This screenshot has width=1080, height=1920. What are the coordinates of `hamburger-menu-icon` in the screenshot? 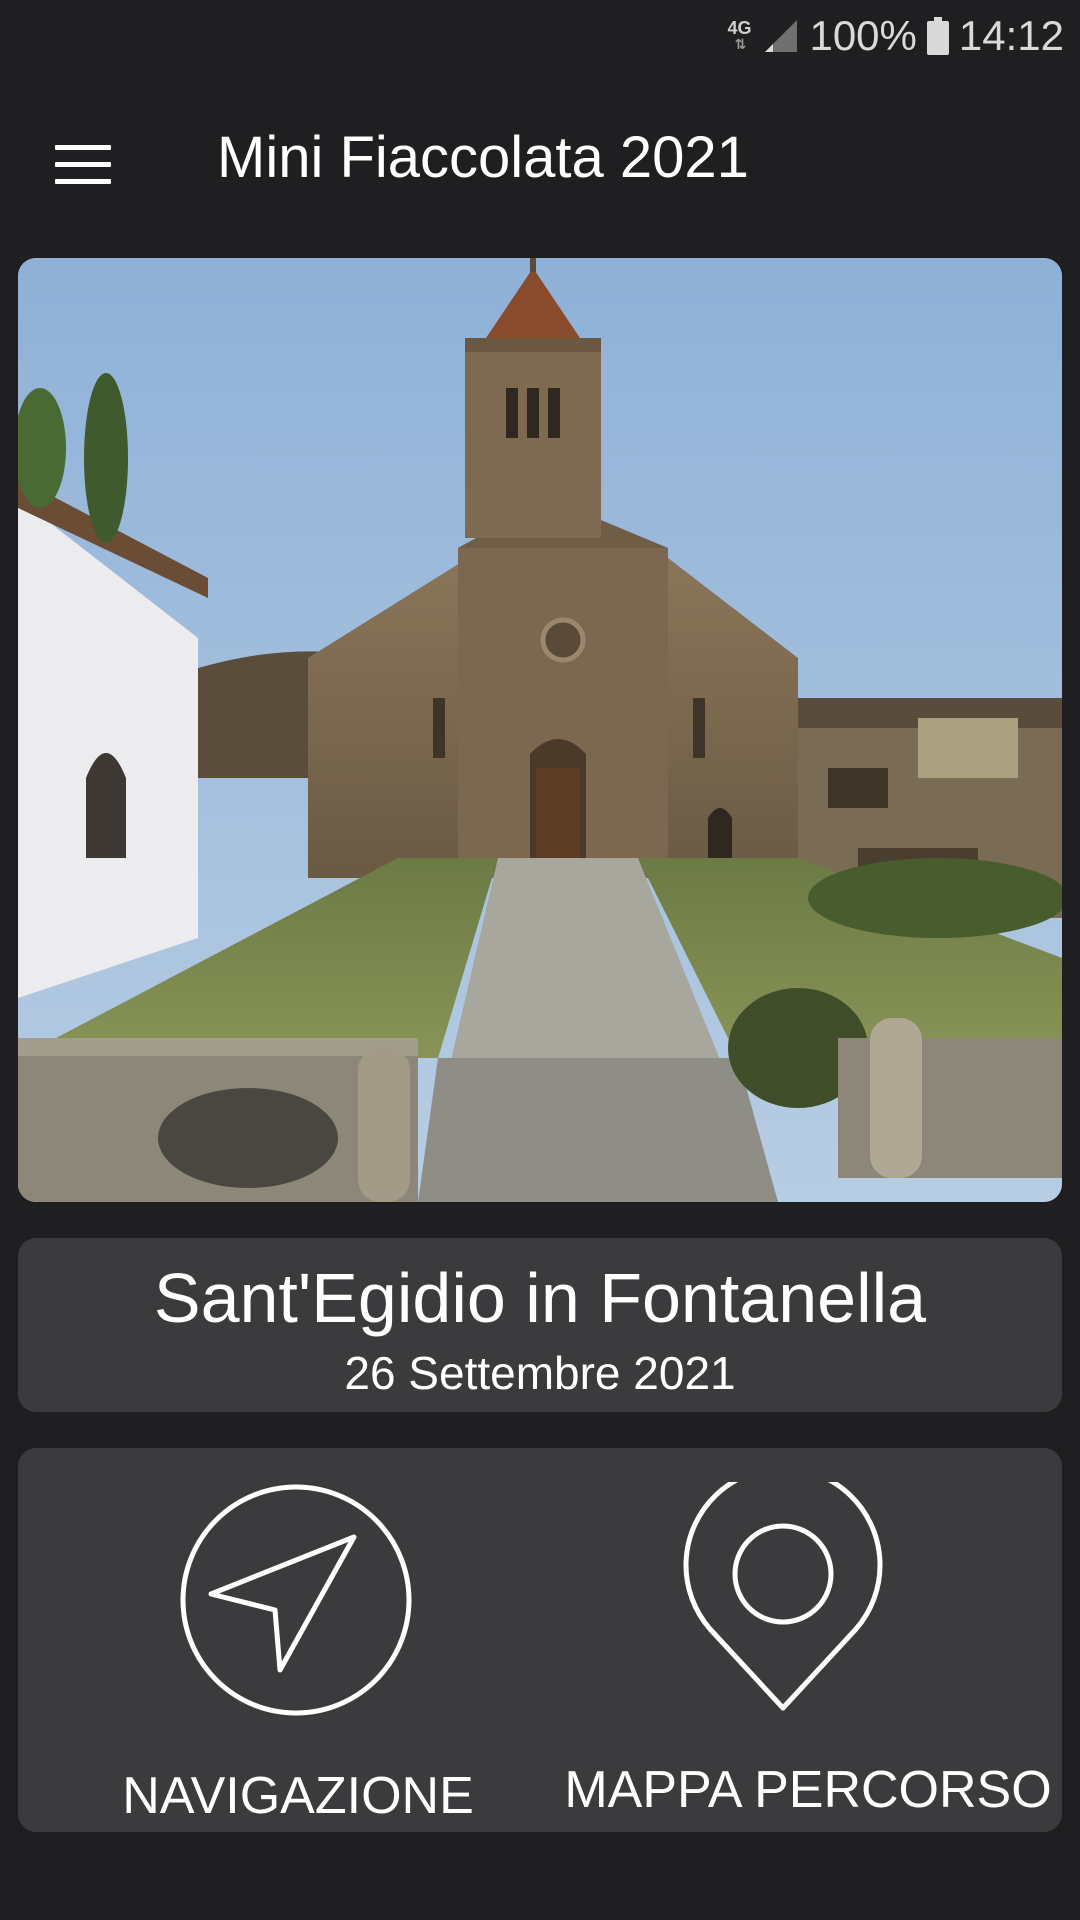 It's located at (83, 165).